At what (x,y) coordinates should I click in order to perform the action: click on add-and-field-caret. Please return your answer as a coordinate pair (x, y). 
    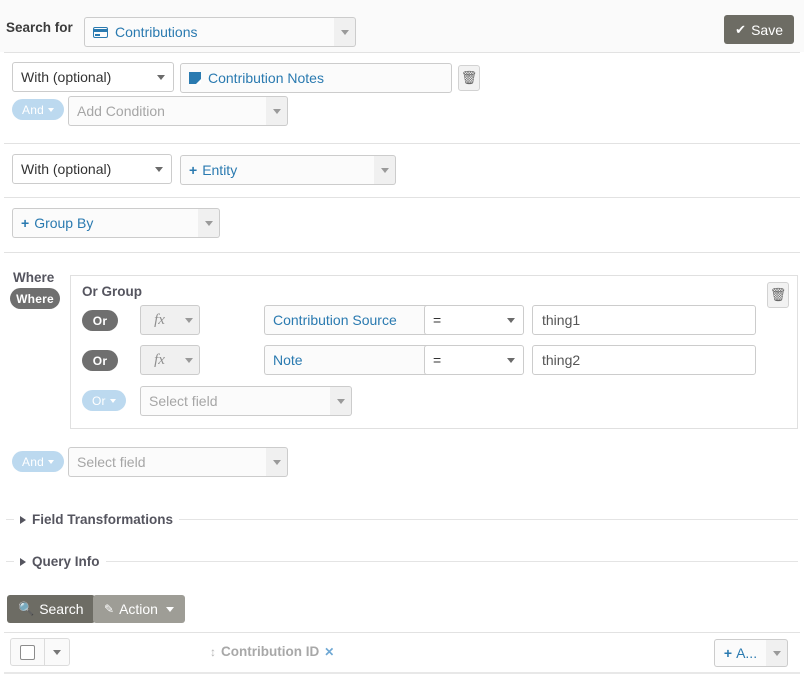
    Looking at the image, I should click on (277, 462).